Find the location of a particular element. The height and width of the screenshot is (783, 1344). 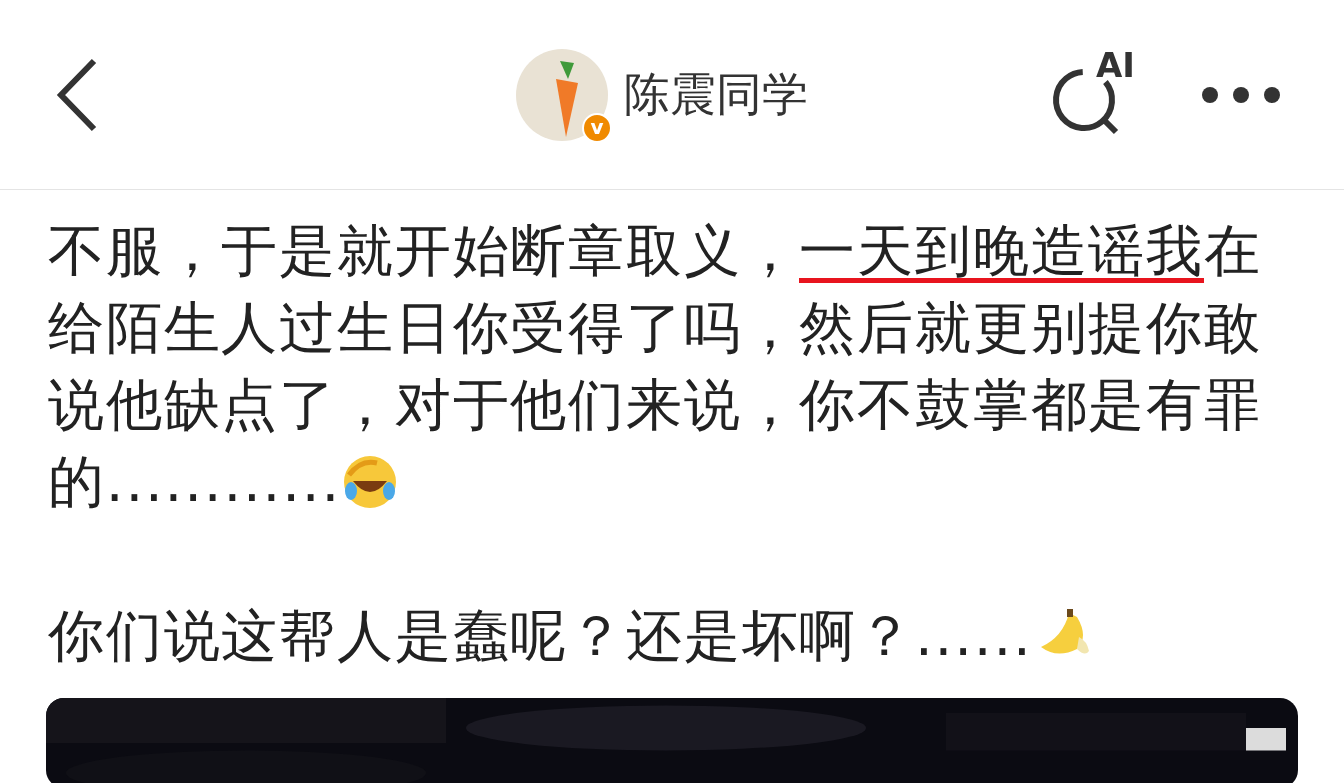

back-icon is located at coordinates (77, 94).